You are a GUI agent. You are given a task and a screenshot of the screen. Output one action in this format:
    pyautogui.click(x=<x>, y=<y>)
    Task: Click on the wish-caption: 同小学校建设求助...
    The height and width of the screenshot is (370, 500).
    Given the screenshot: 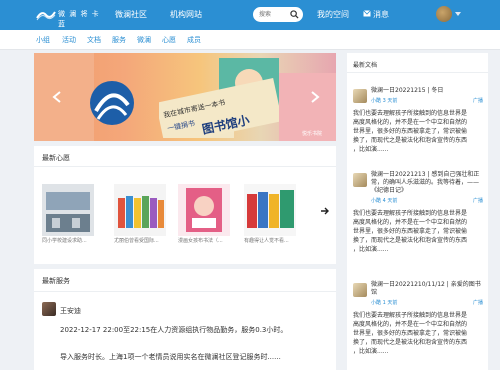 What is the action you would take?
    pyautogui.click(x=72, y=240)
    